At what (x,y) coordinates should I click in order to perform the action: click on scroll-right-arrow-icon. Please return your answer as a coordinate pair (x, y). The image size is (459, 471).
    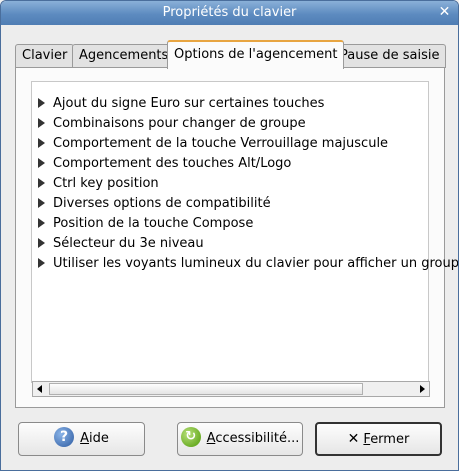
    Looking at the image, I should click on (422, 389).